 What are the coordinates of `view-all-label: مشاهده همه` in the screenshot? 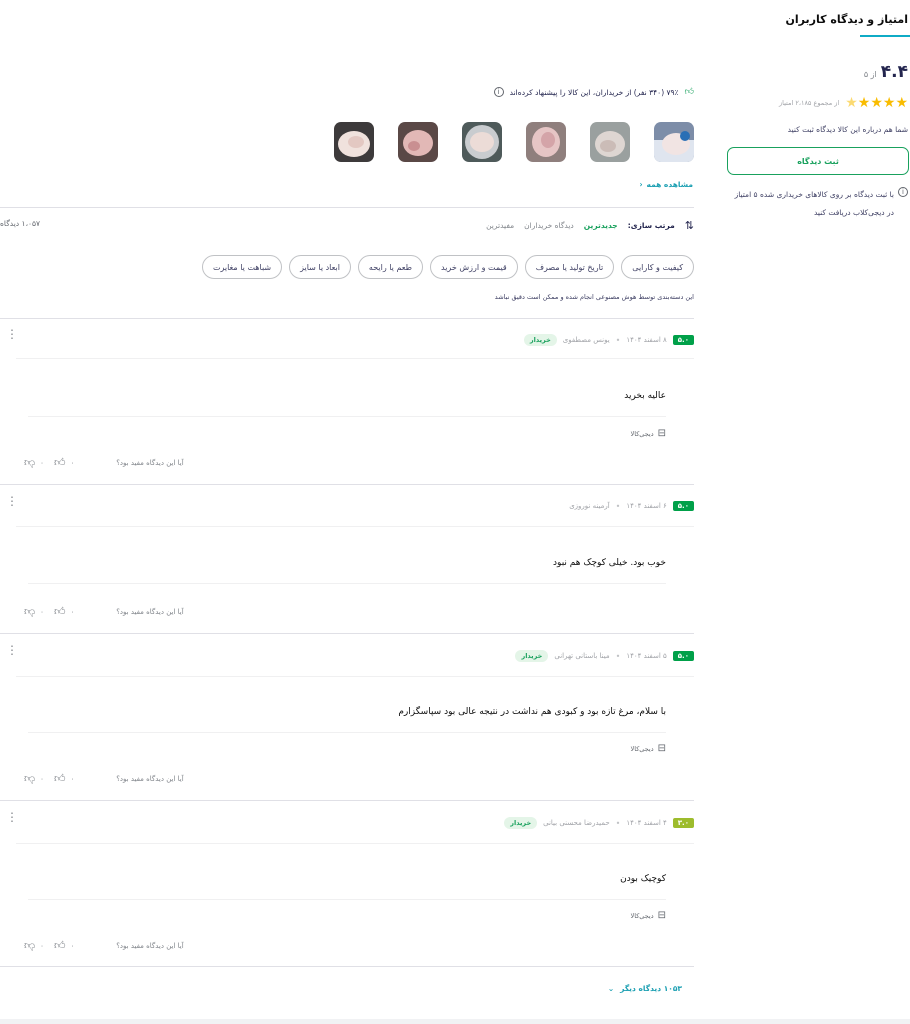 It's located at (669, 184).